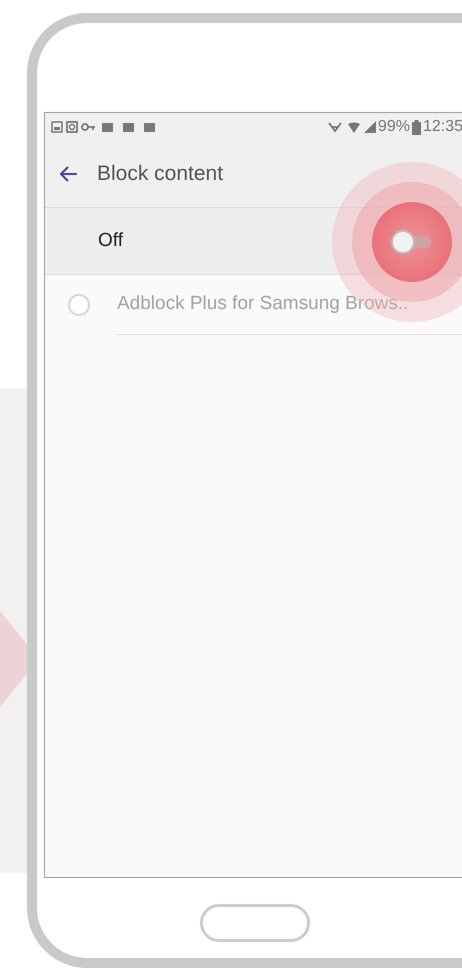  What do you see at coordinates (57, 127) in the screenshot?
I see `image-icon` at bounding box center [57, 127].